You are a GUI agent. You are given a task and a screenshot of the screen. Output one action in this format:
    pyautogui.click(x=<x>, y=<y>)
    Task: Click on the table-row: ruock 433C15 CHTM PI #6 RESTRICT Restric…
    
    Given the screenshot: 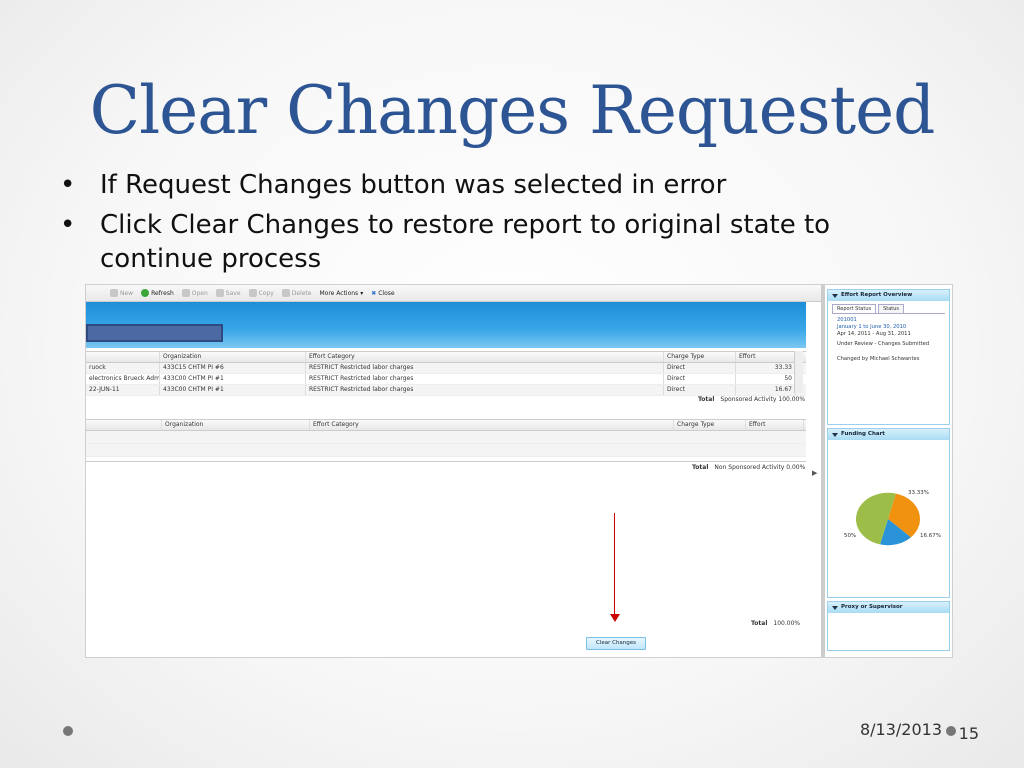 What is the action you would take?
    pyautogui.click(x=446, y=368)
    